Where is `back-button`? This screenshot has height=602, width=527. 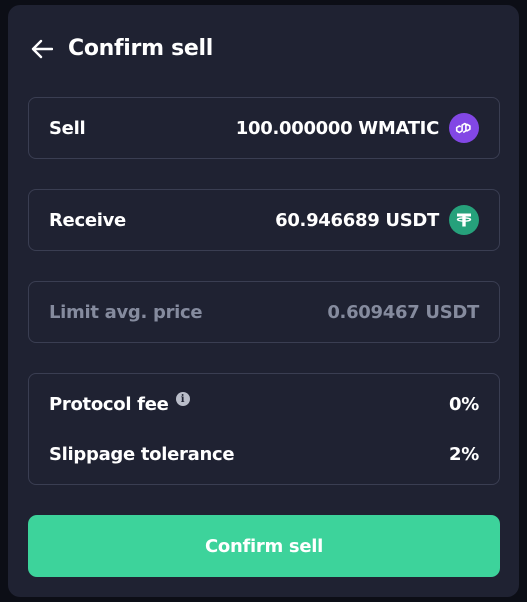
back-button is located at coordinates (42, 49).